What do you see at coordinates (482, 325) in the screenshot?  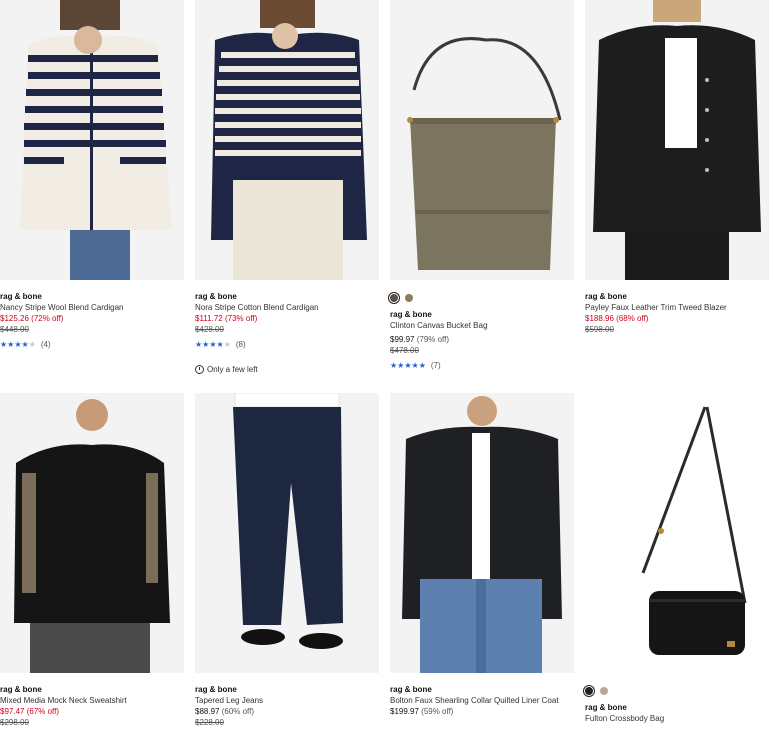 I see `product-name: Clinton Canvas Bucket Bag` at bounding box center [482, 325].